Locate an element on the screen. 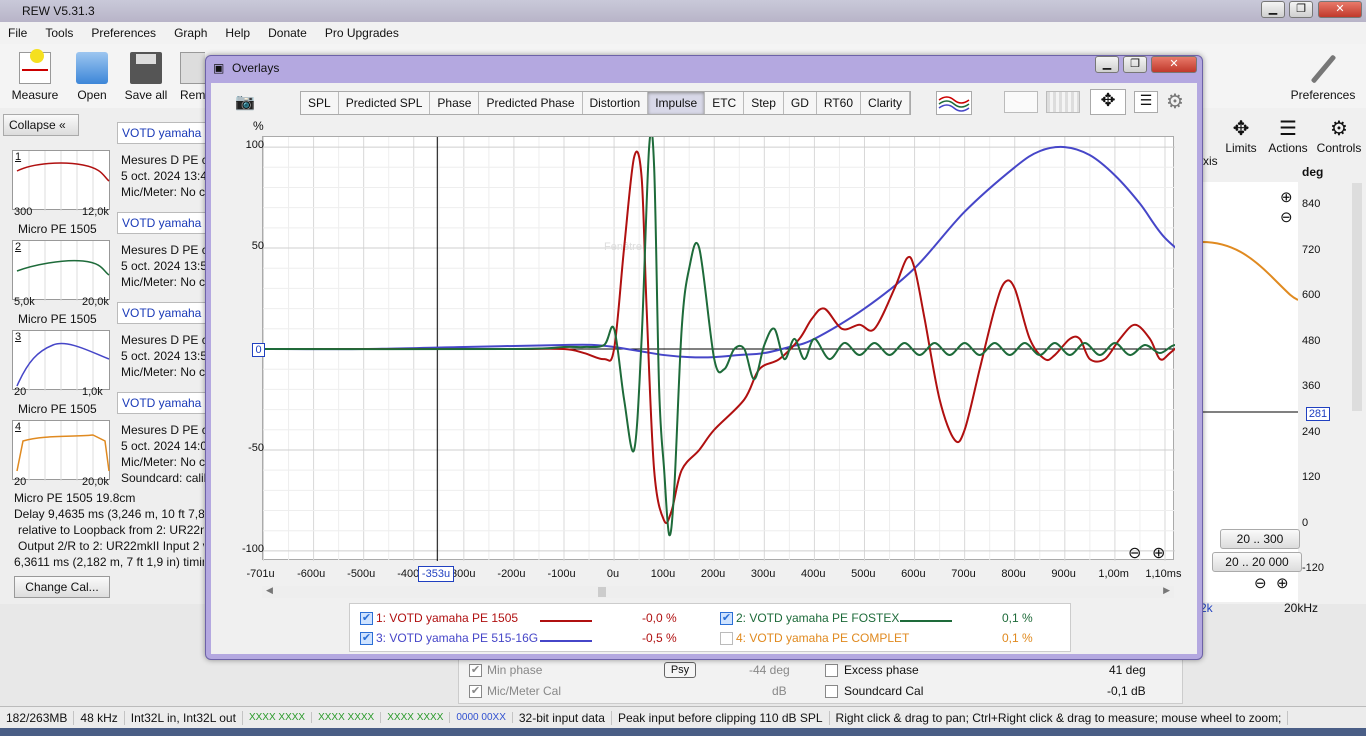  actions-button: ☰ Actions is located at coordinates (1288, 141).